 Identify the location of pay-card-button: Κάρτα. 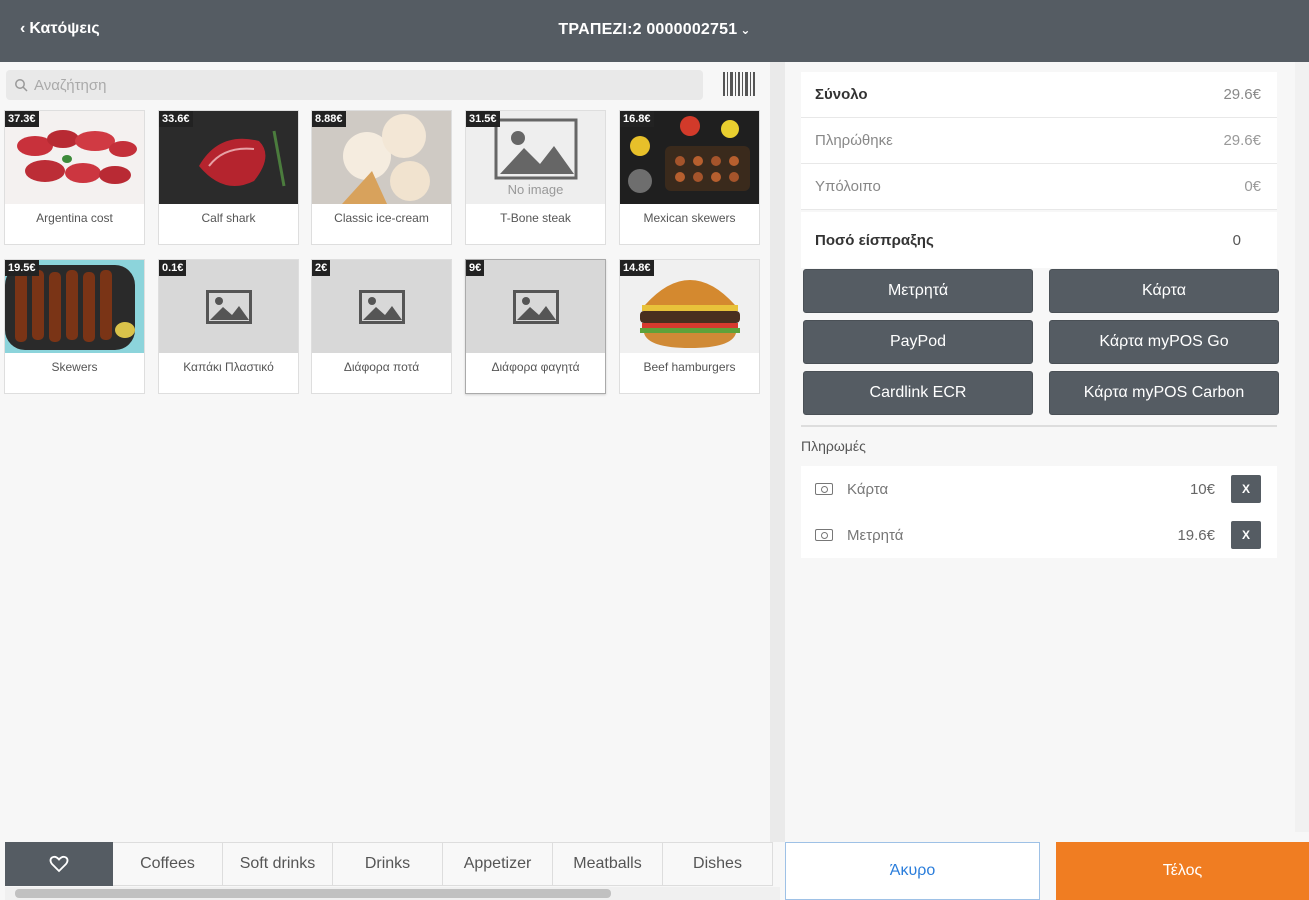
(1164, 291).